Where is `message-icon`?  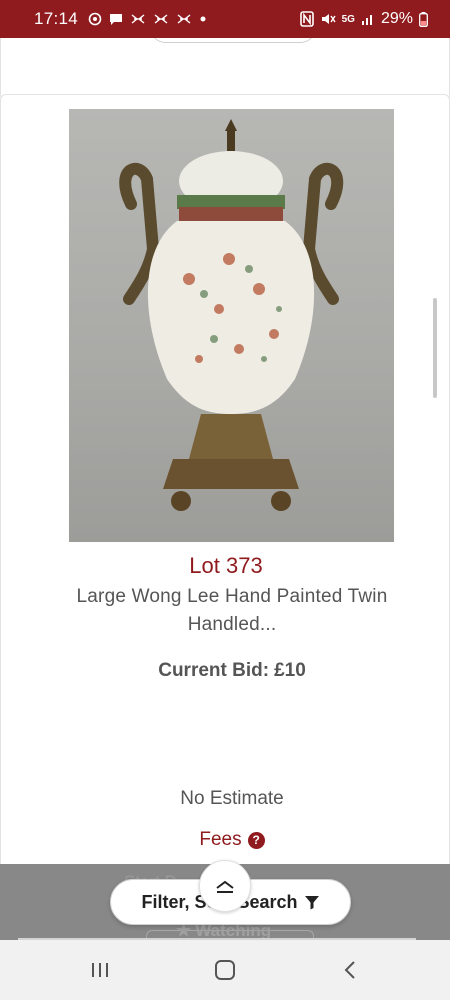
message-icon is located at coordinates (116, 19).